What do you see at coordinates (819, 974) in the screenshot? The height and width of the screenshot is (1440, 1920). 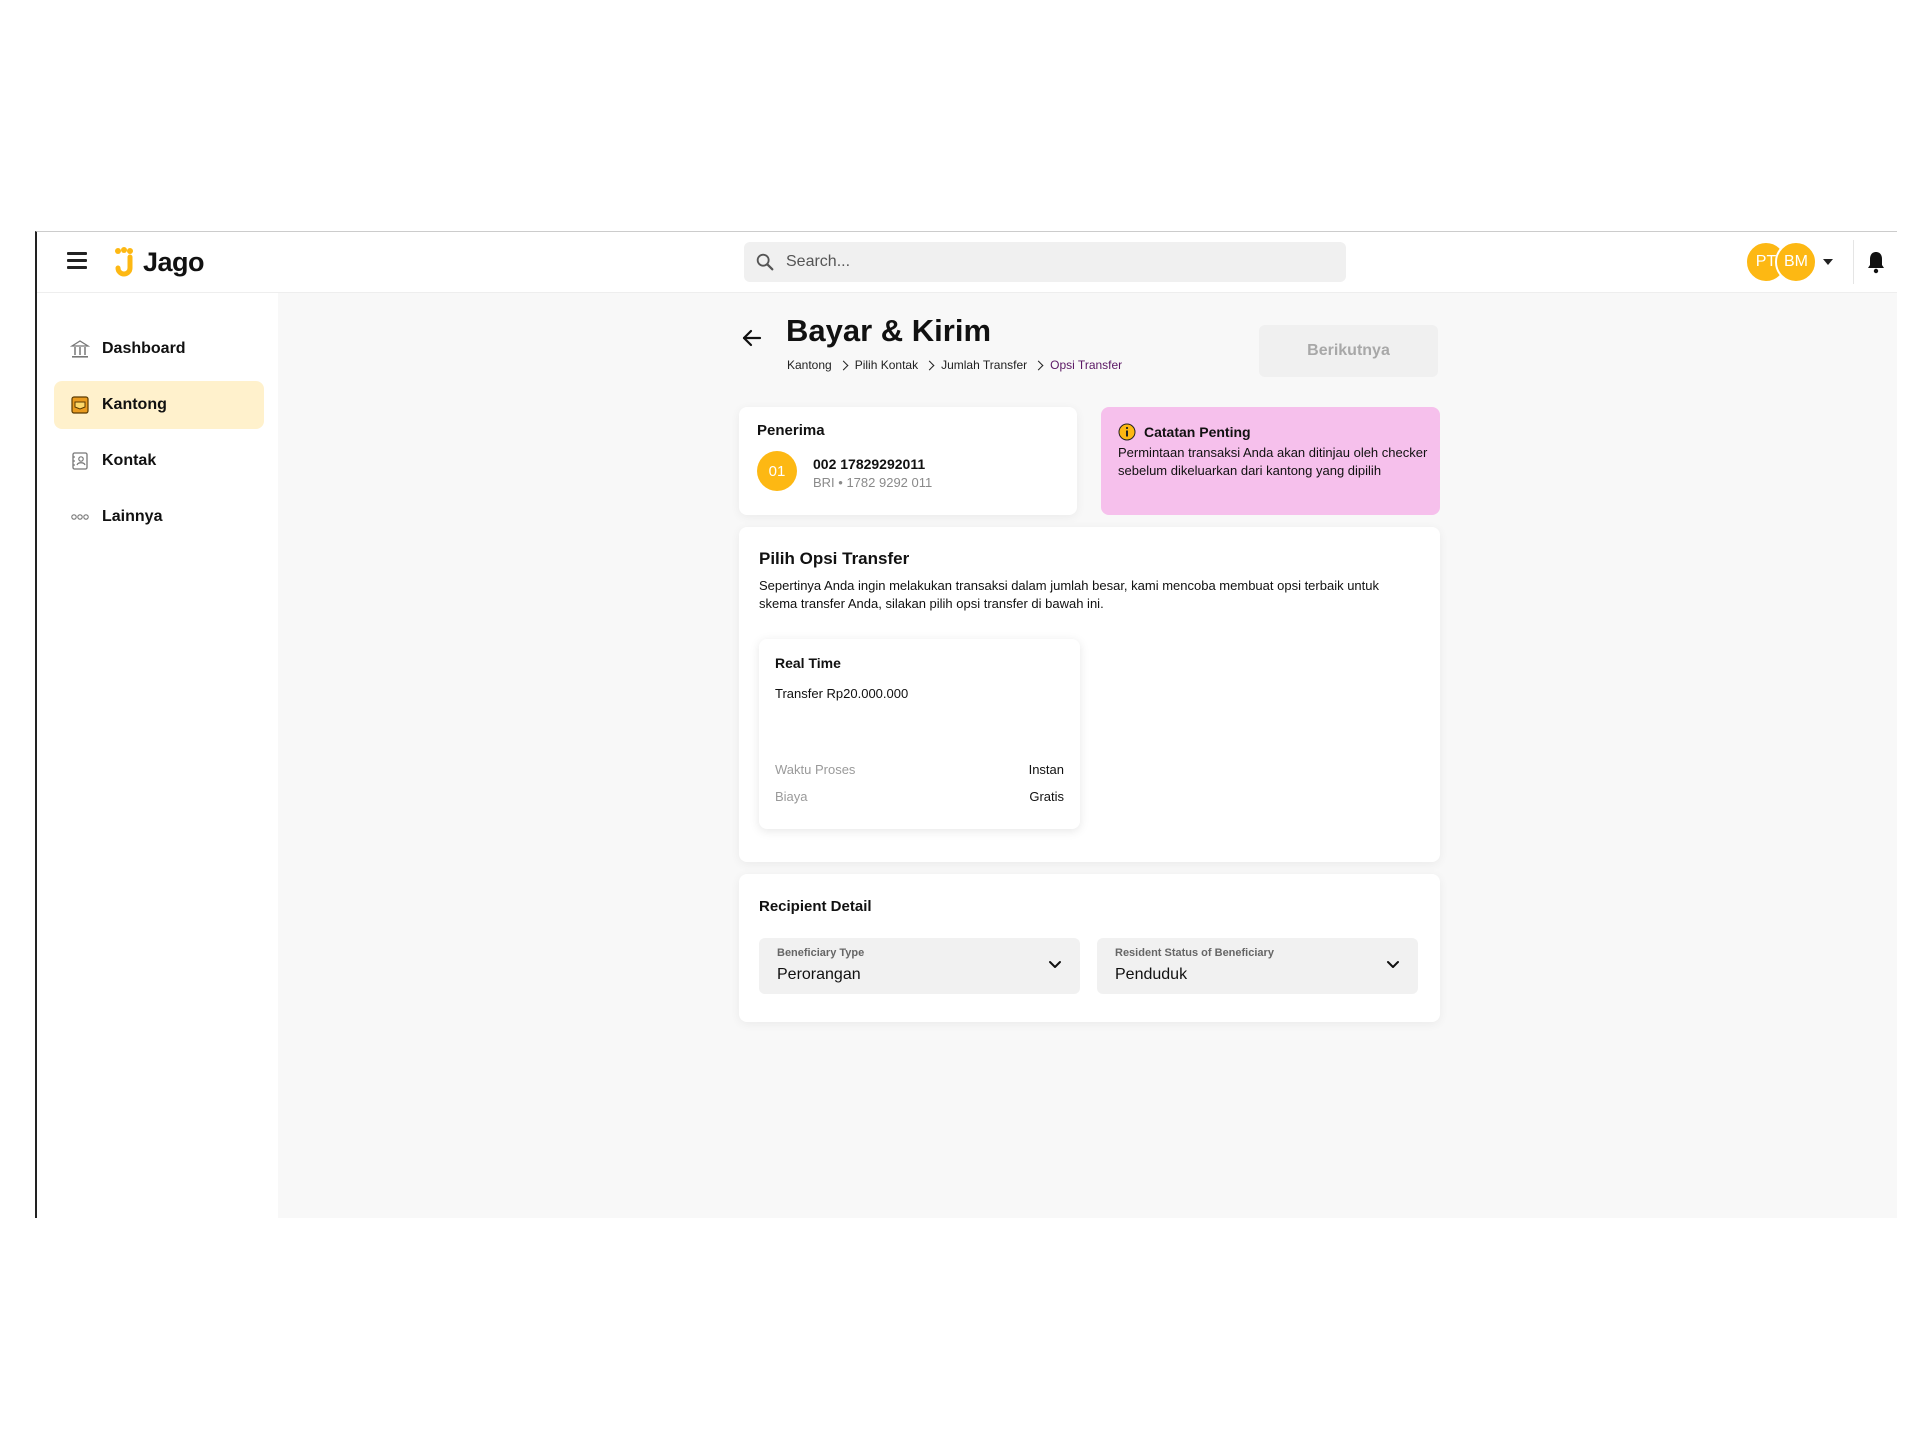 I see `select-value: Perorangan` at bounding box center [819, 974].